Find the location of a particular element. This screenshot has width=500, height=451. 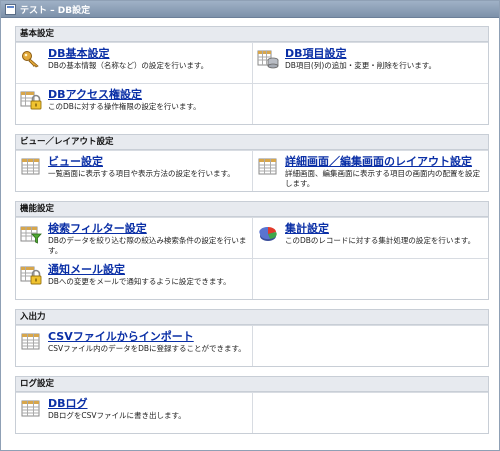

setting-description: CSVファイル内のデータをDBに登録することができます。 is located at coordinates (147, 348).